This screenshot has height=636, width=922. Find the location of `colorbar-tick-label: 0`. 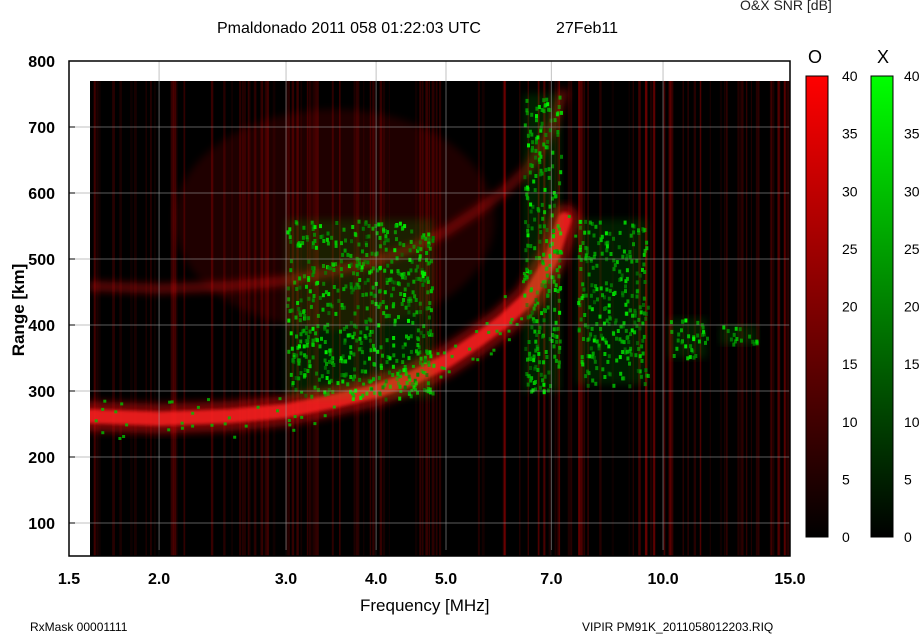

colorbar-tick-label: 0 is located at coordinates (846, 537).